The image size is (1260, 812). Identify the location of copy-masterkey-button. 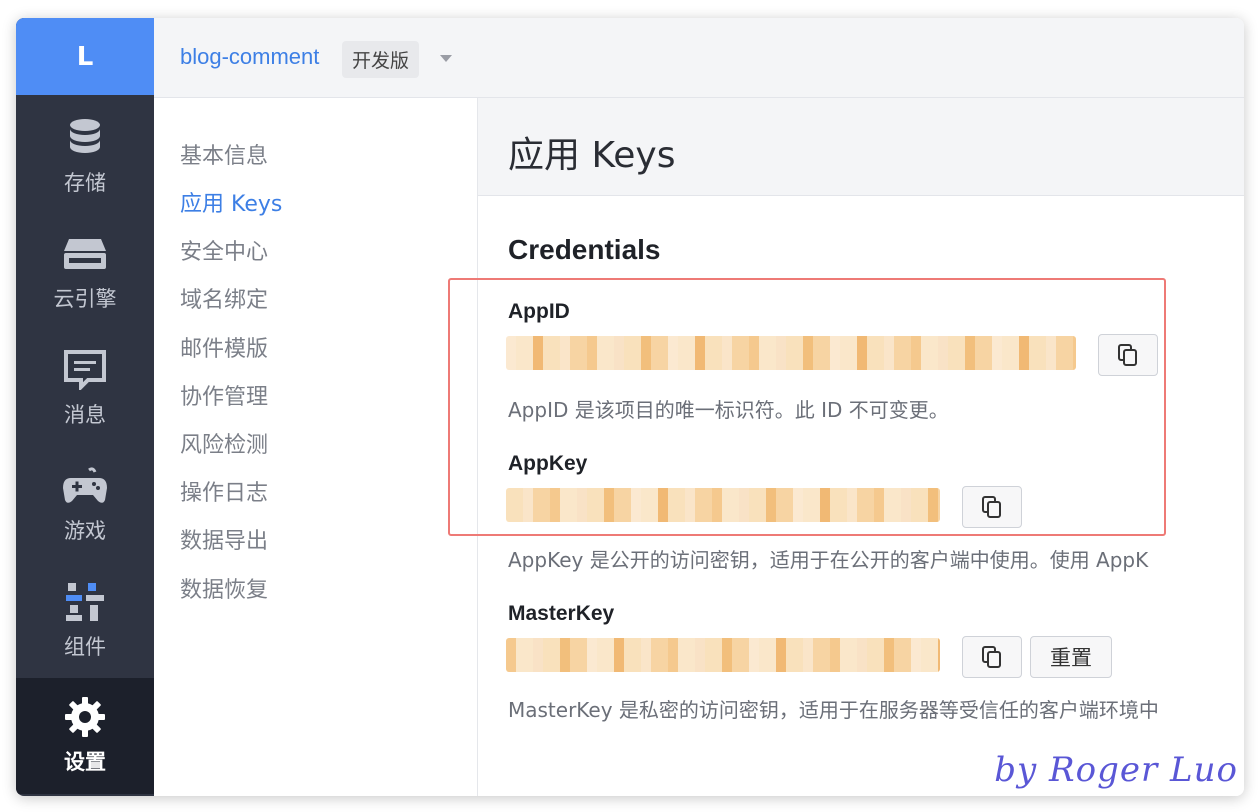
(992, 657).